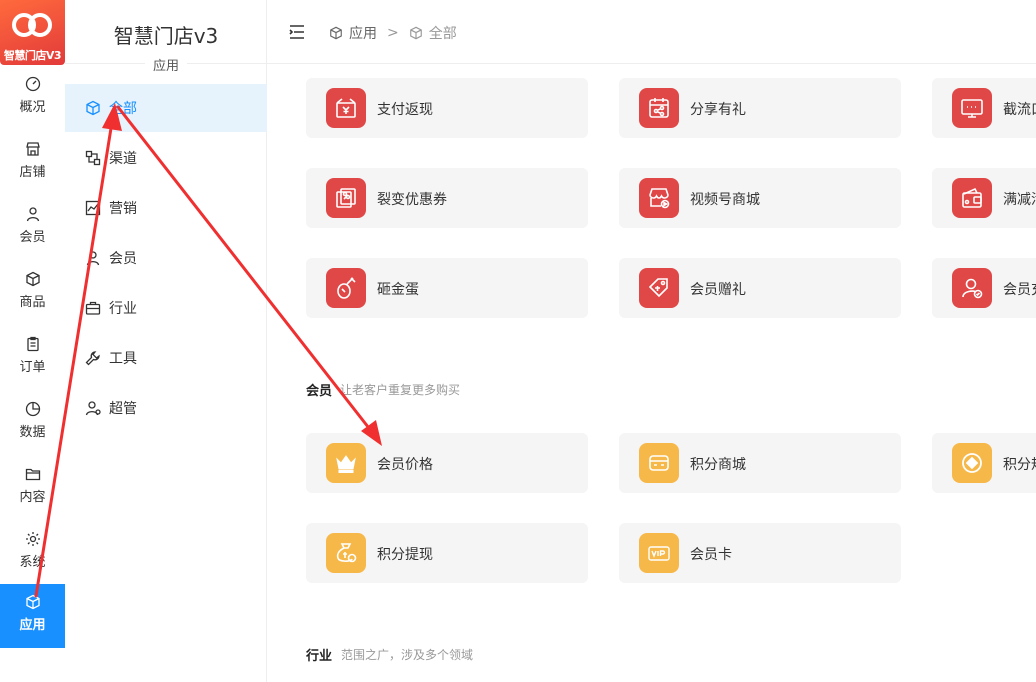 The width and height of the screenshot is (1036, 682). Describe the element at coordinates (442, 34) in the screenshot. I see `breadcrumb-item: 全部` at that location.